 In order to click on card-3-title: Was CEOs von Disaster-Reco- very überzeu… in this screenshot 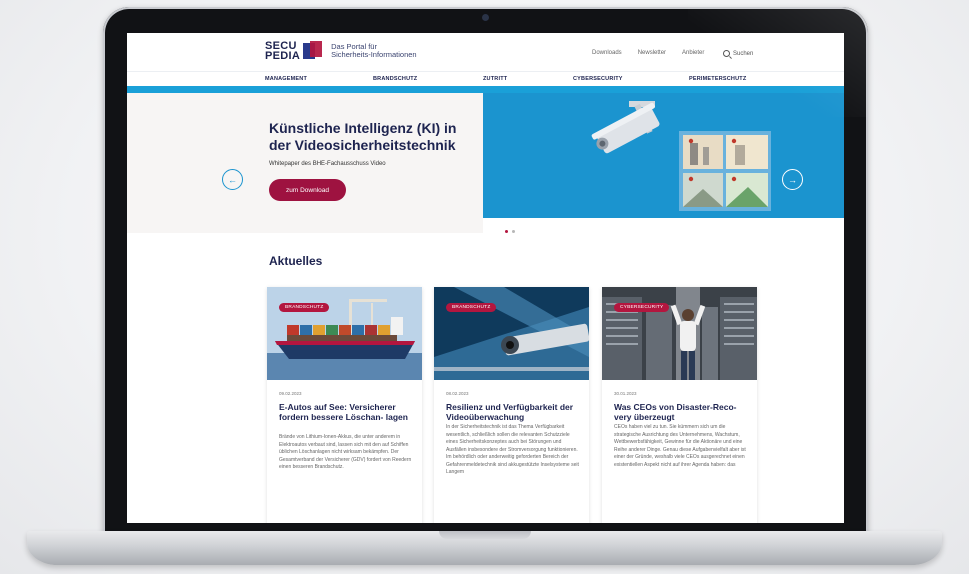, I will do `click(681, 412)`.